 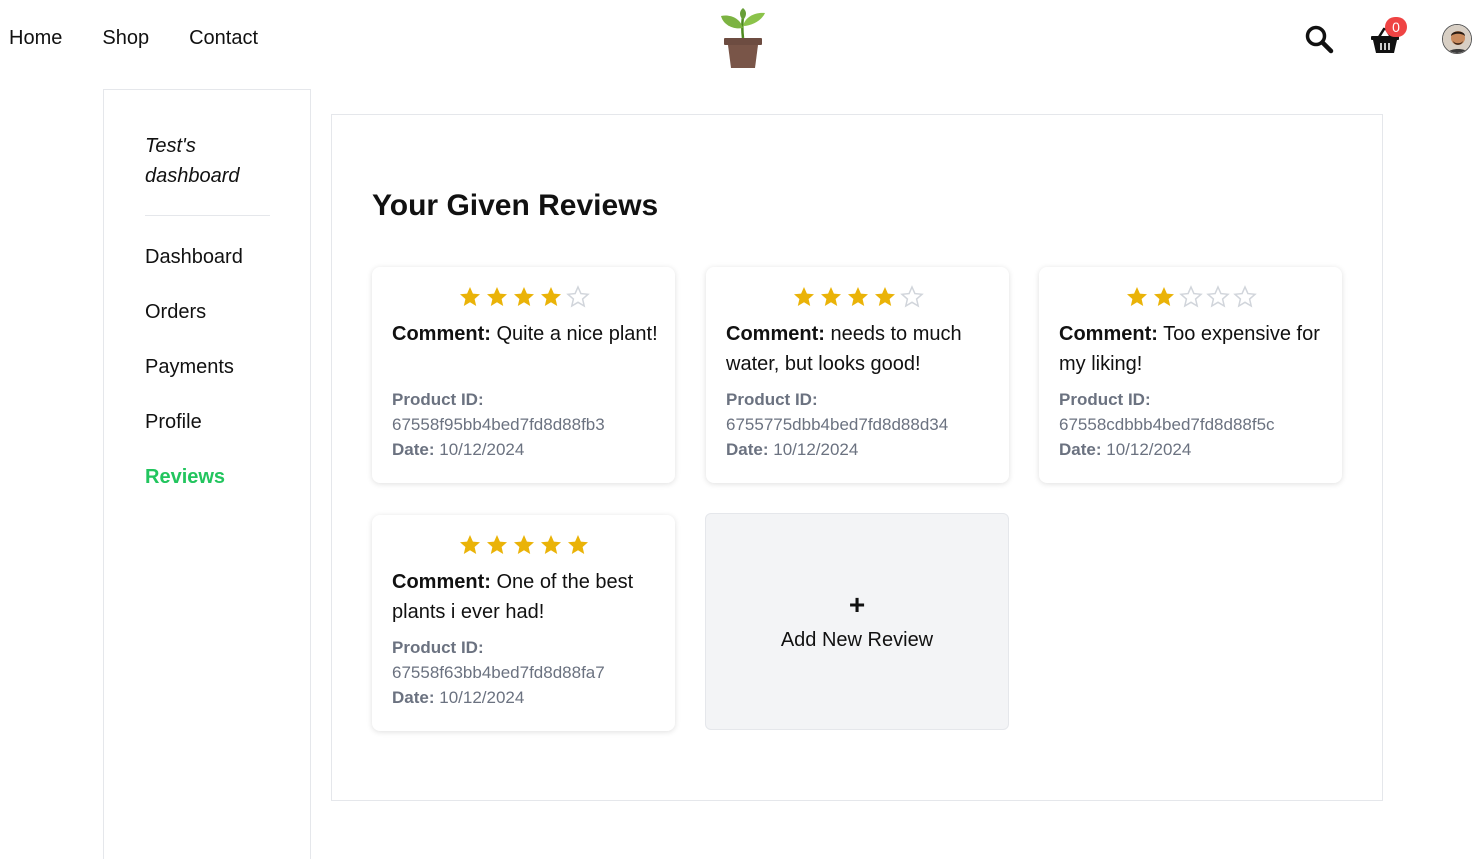 I want to click on add-review-label: Add New Review, so click(x=857, y=640).